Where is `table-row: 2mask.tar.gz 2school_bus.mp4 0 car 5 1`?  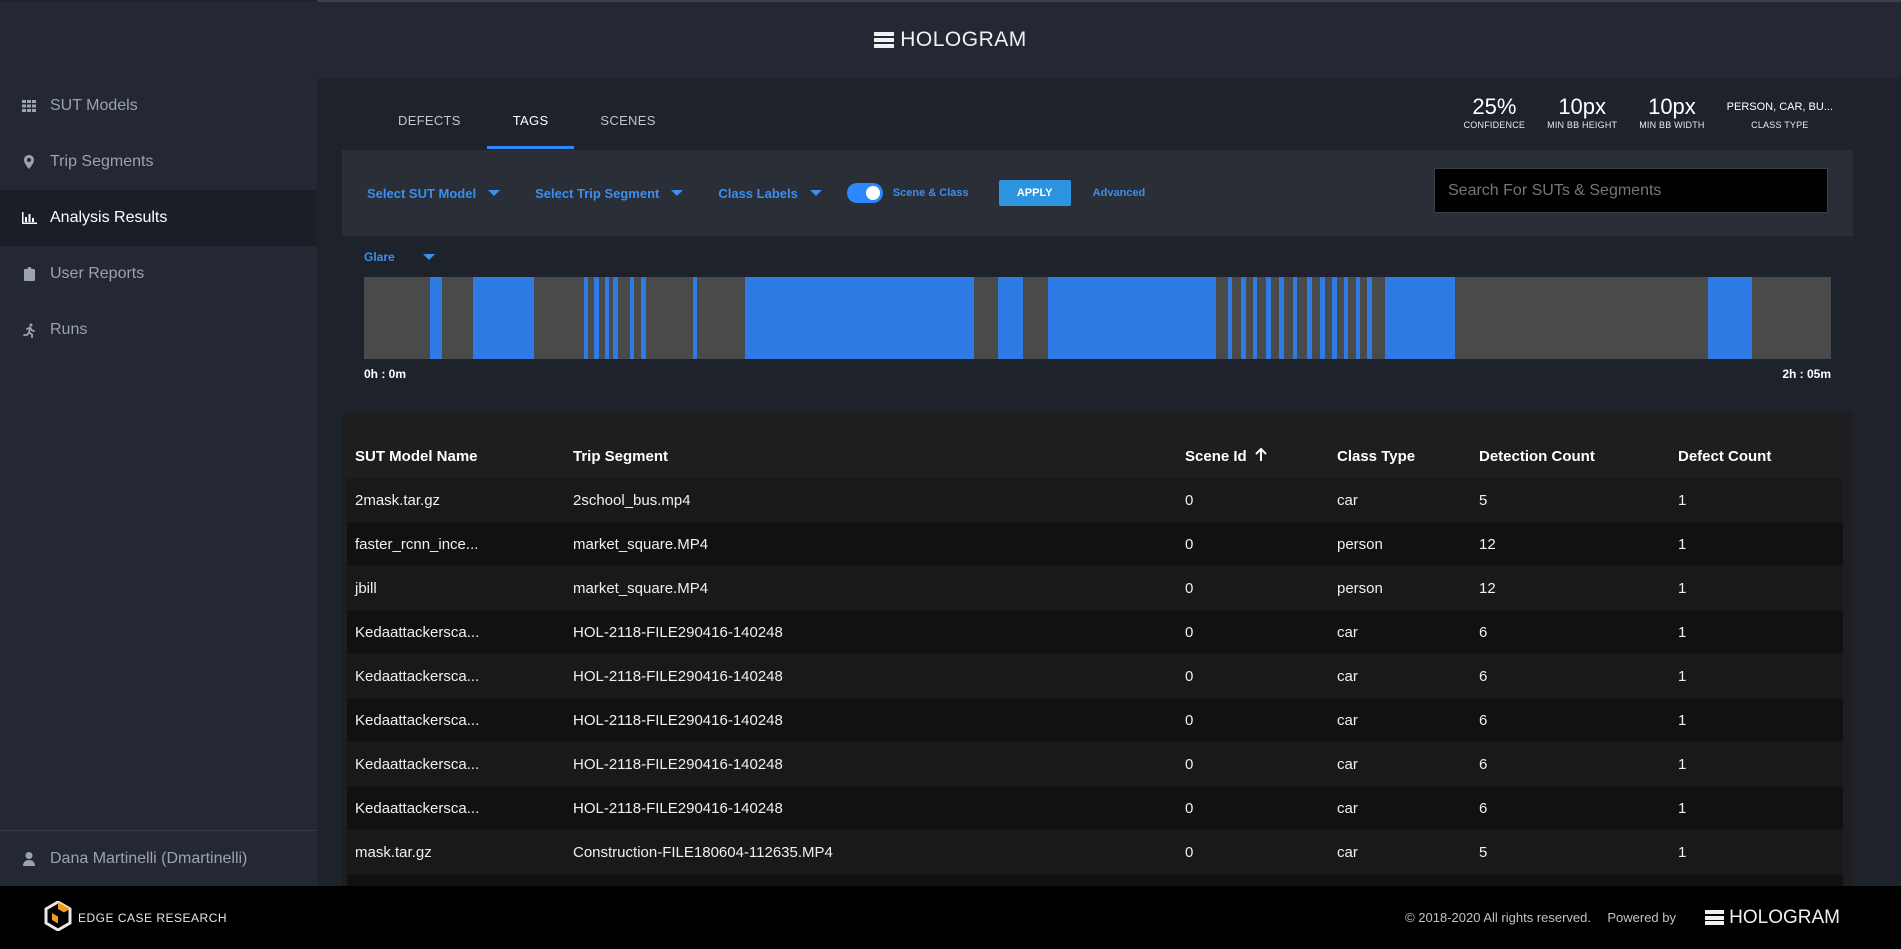
table-row: 2mask.tar.gz 2school_bus.mp4 0 car 5 1 is located at coordinates (1095, 500).